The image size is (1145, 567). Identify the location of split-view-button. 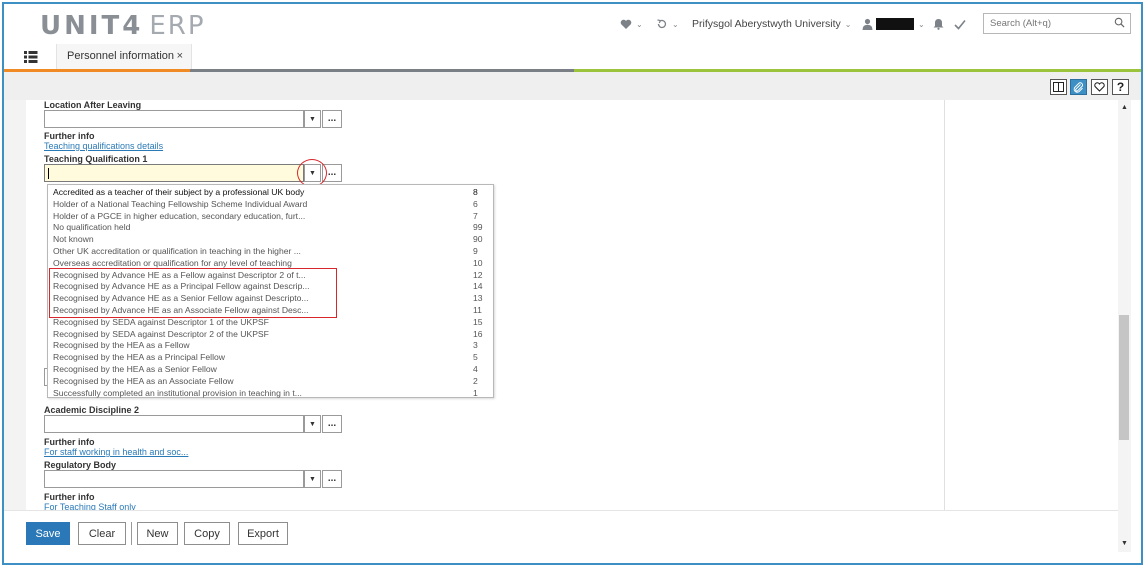
(1058, 87).